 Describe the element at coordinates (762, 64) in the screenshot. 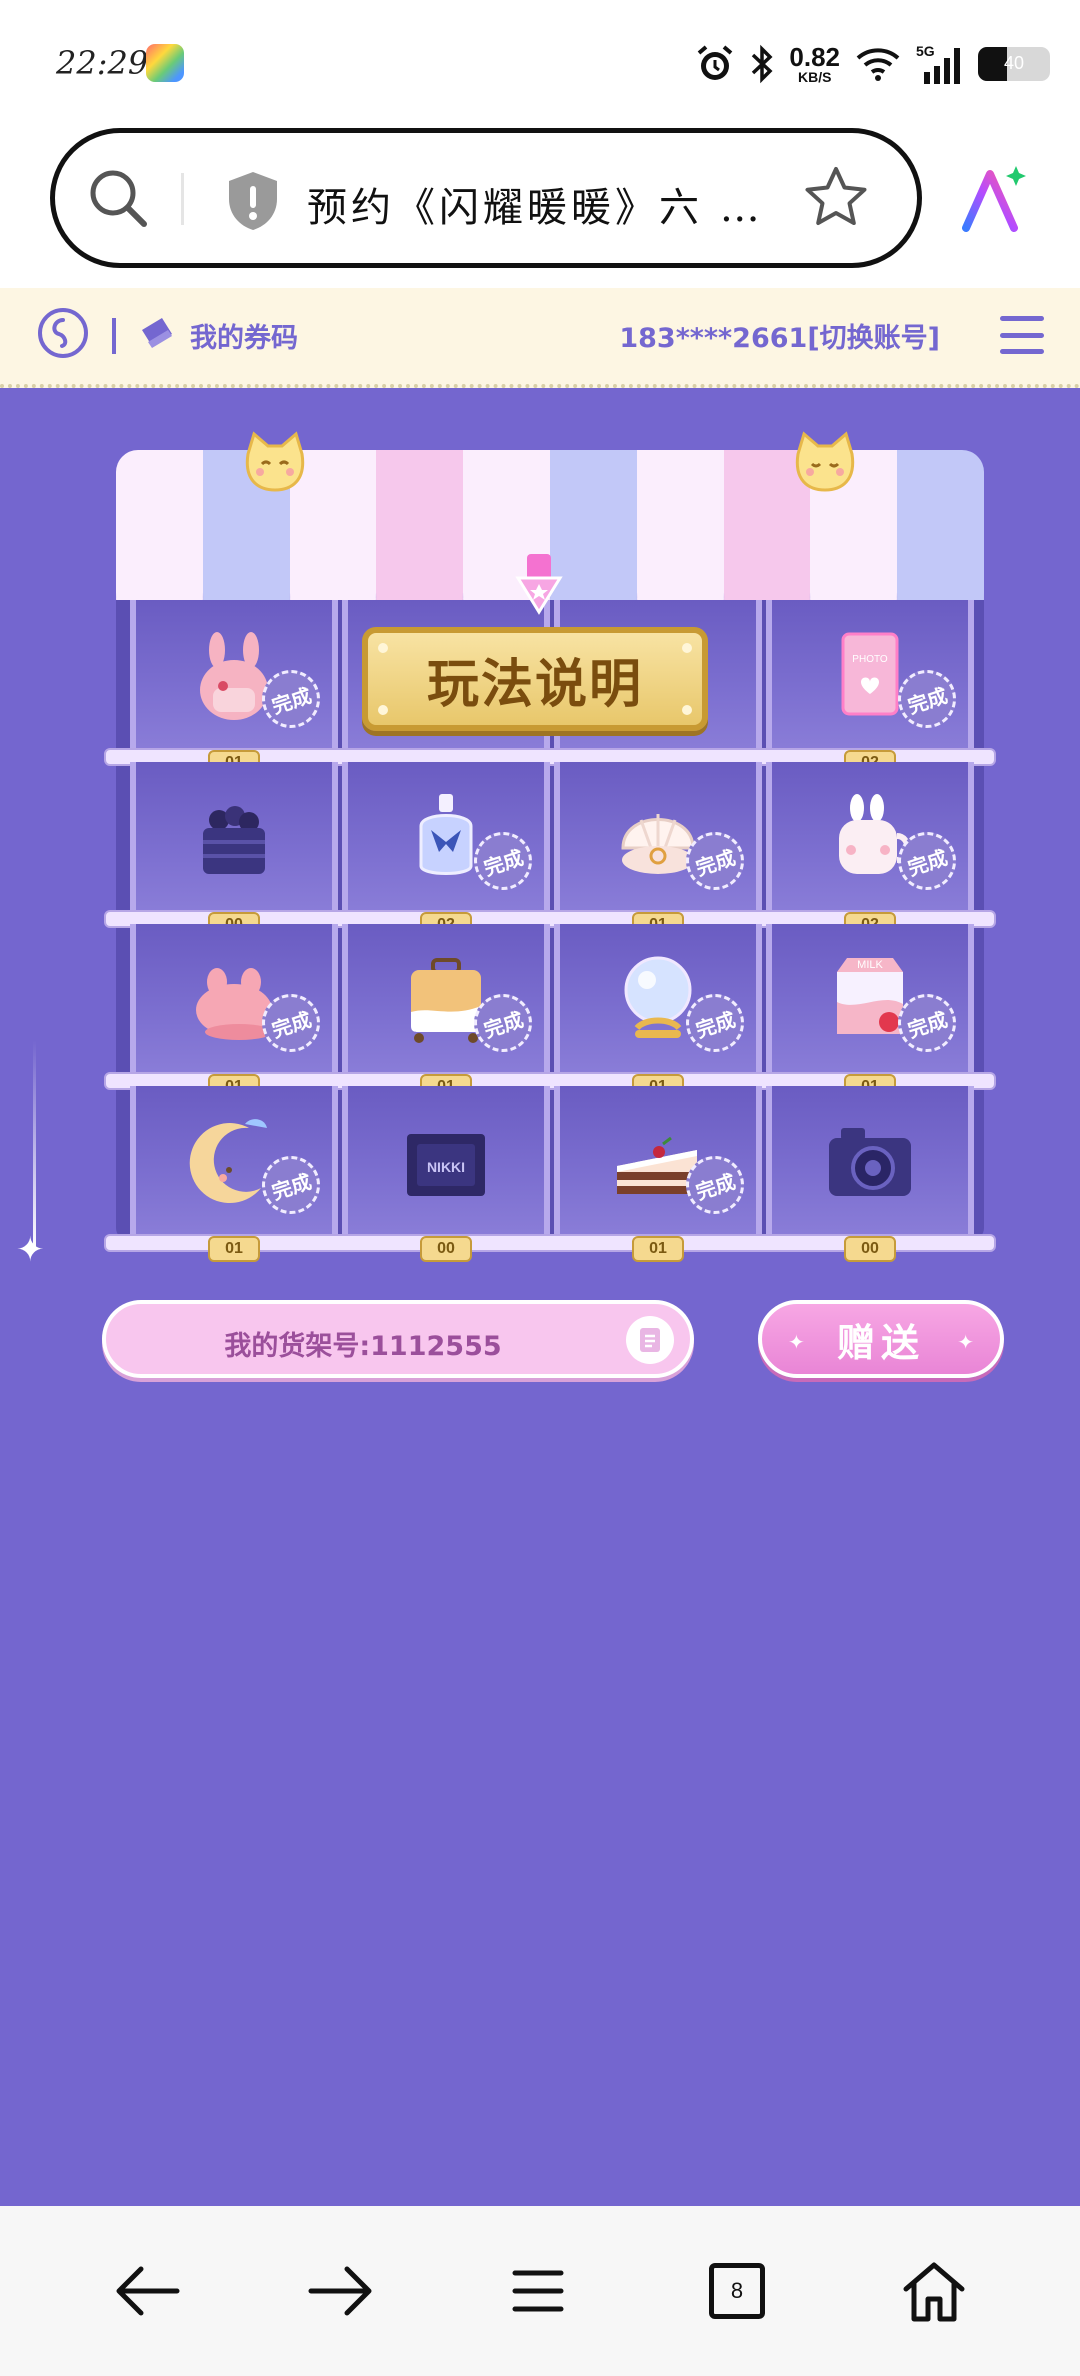

I see `bluetooth-icon` at that location.